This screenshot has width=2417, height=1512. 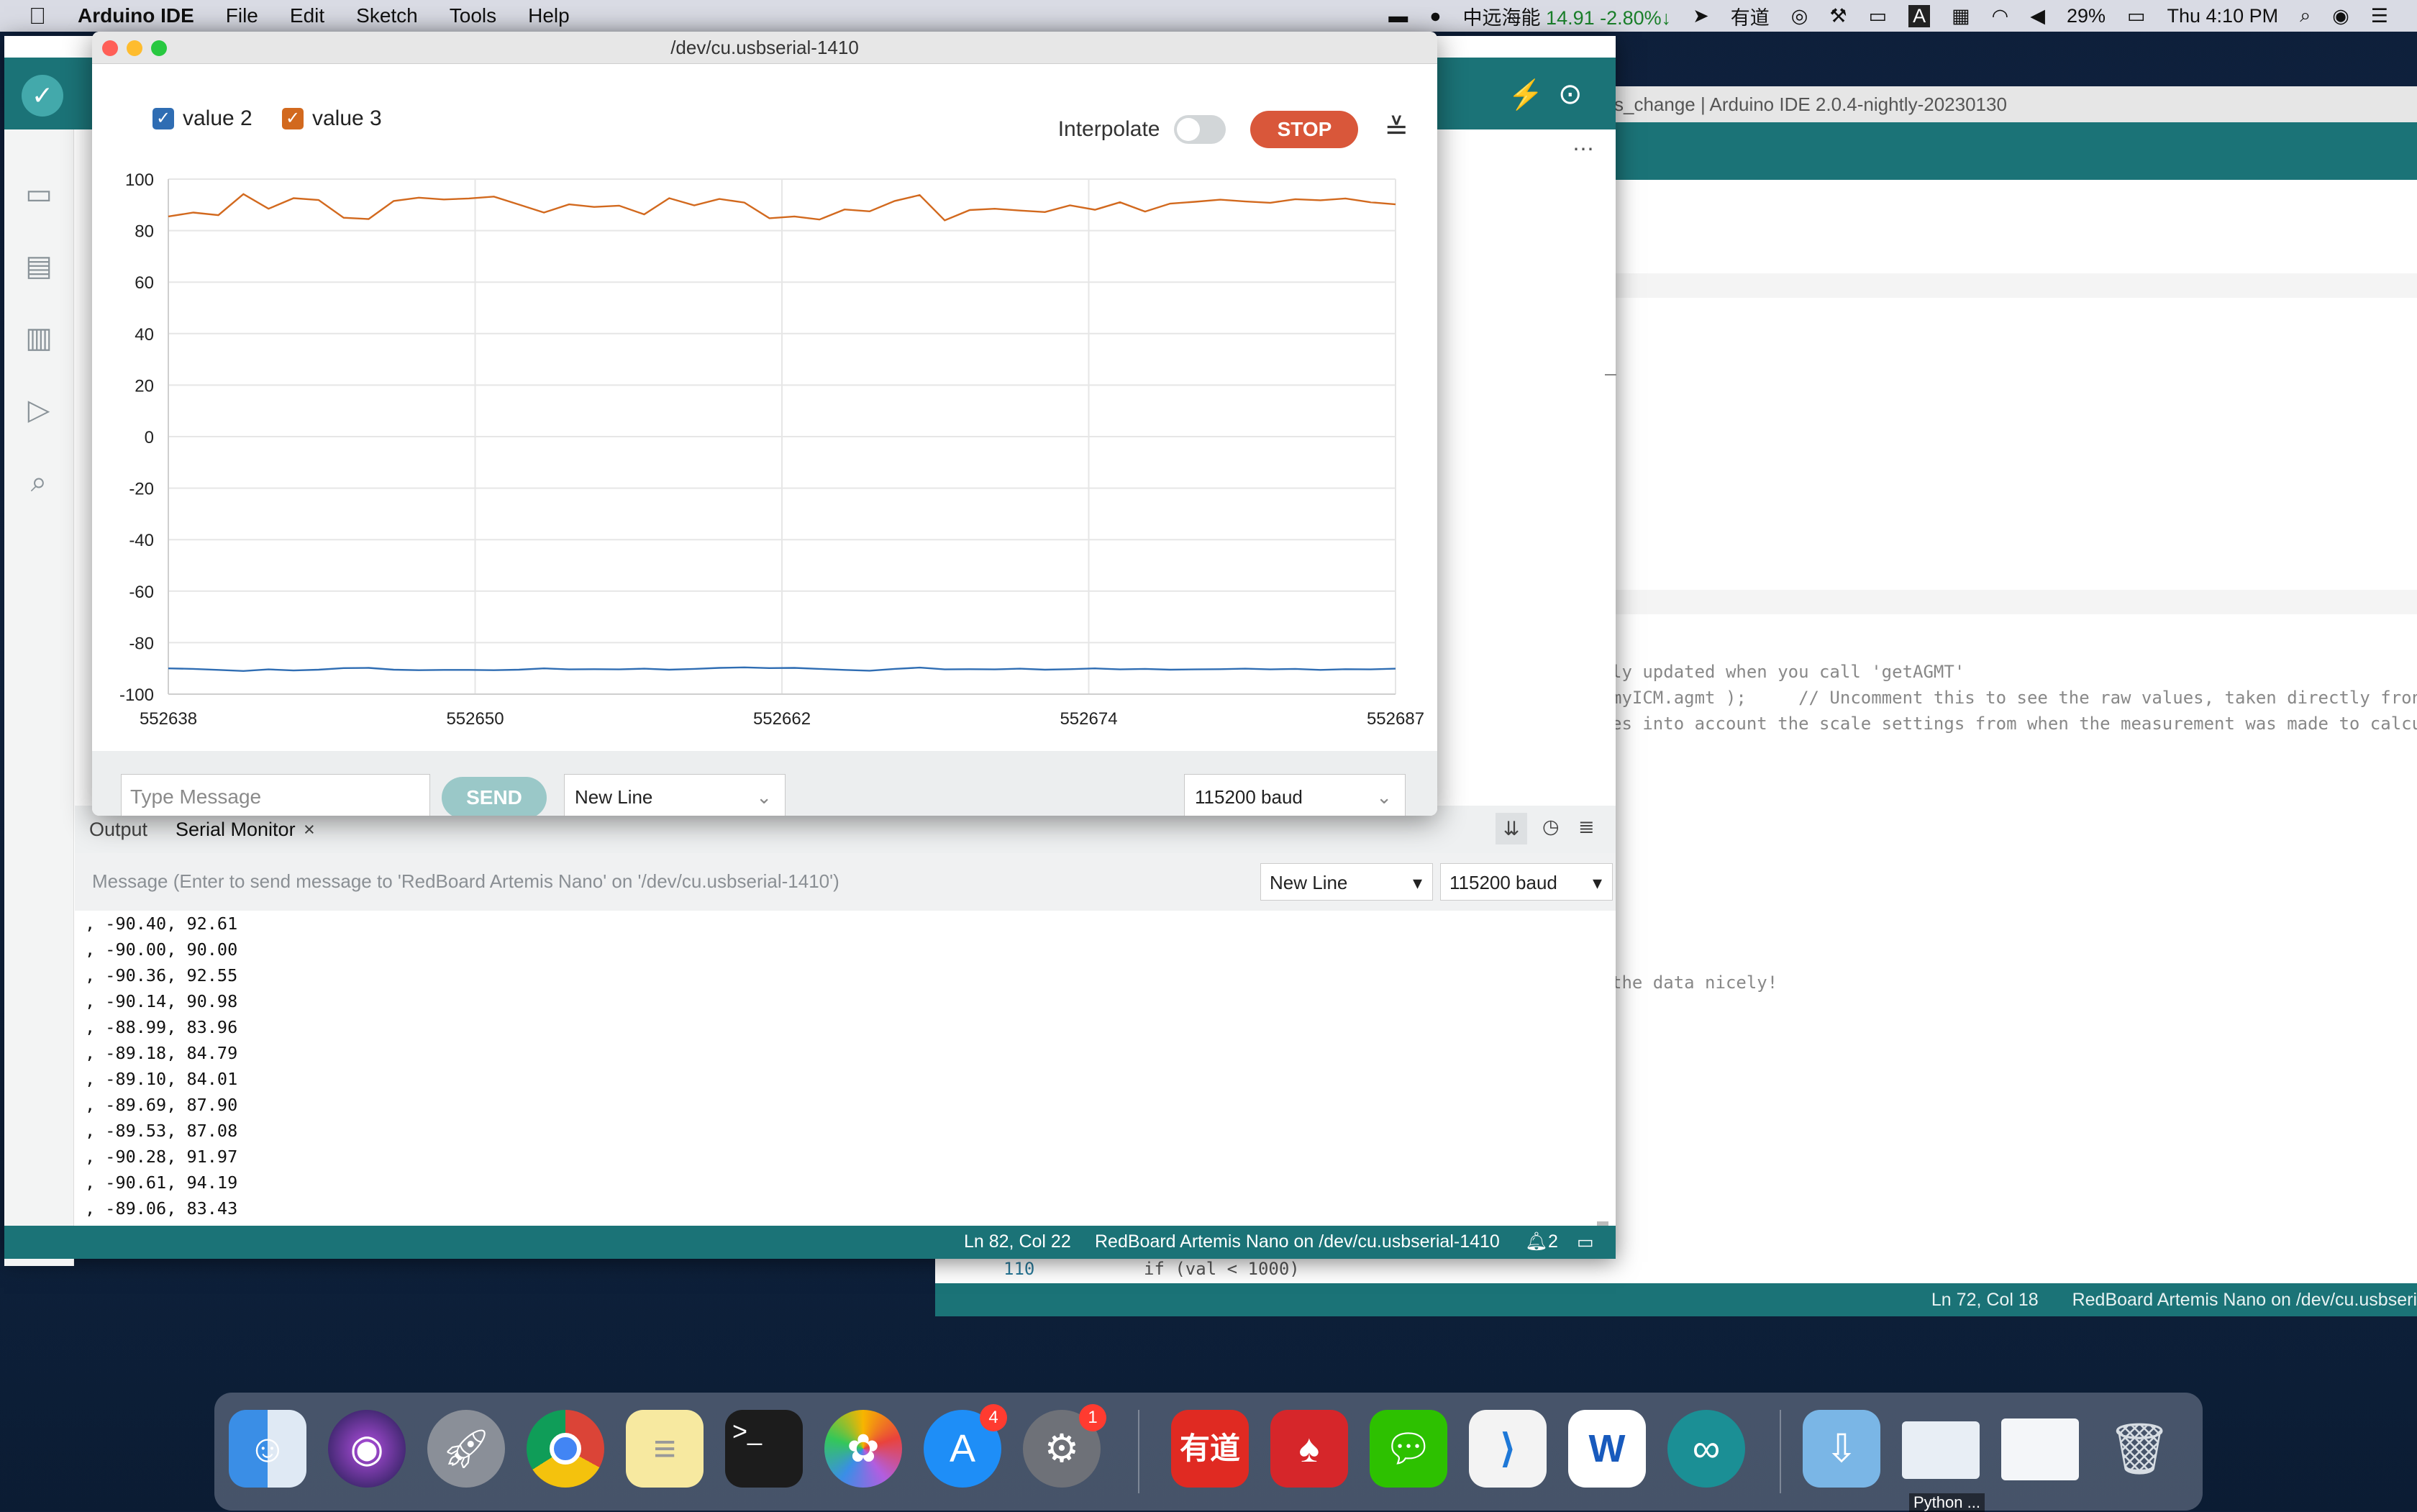 What do you see at coordinates (136, 695) in the screenshot?
I see `y-tick-label: -100` at bounding box center [136, 695].